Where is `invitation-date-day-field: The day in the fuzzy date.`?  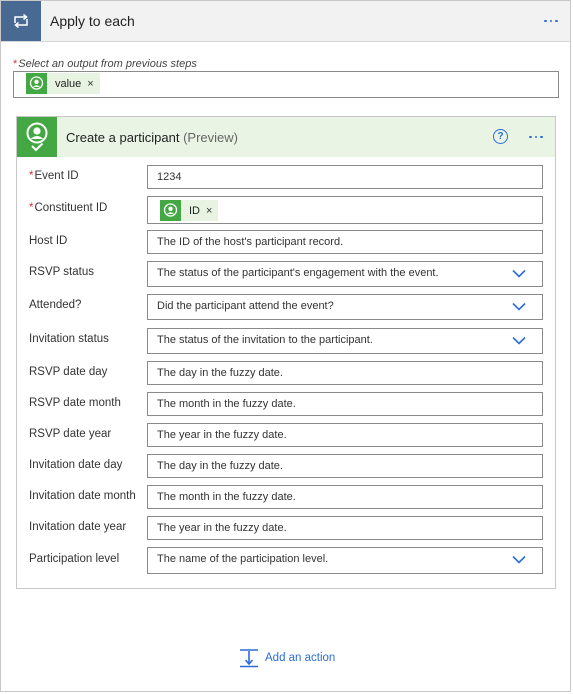
invitation-date-day-field: The day in the fuzzy date. is located at coordinates (345, 466).